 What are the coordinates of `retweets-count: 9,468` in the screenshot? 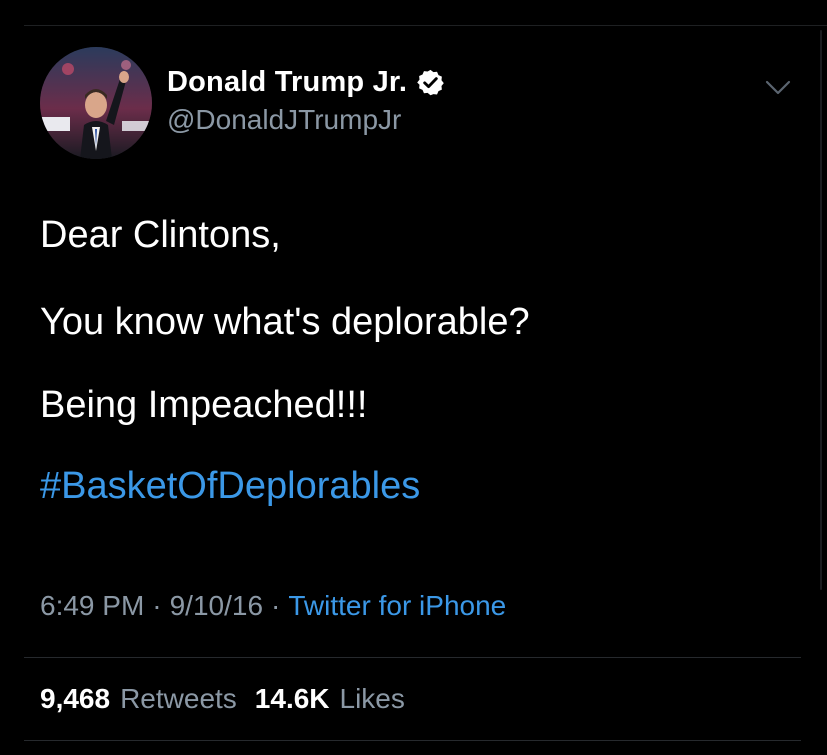 It's located at (75, 699).